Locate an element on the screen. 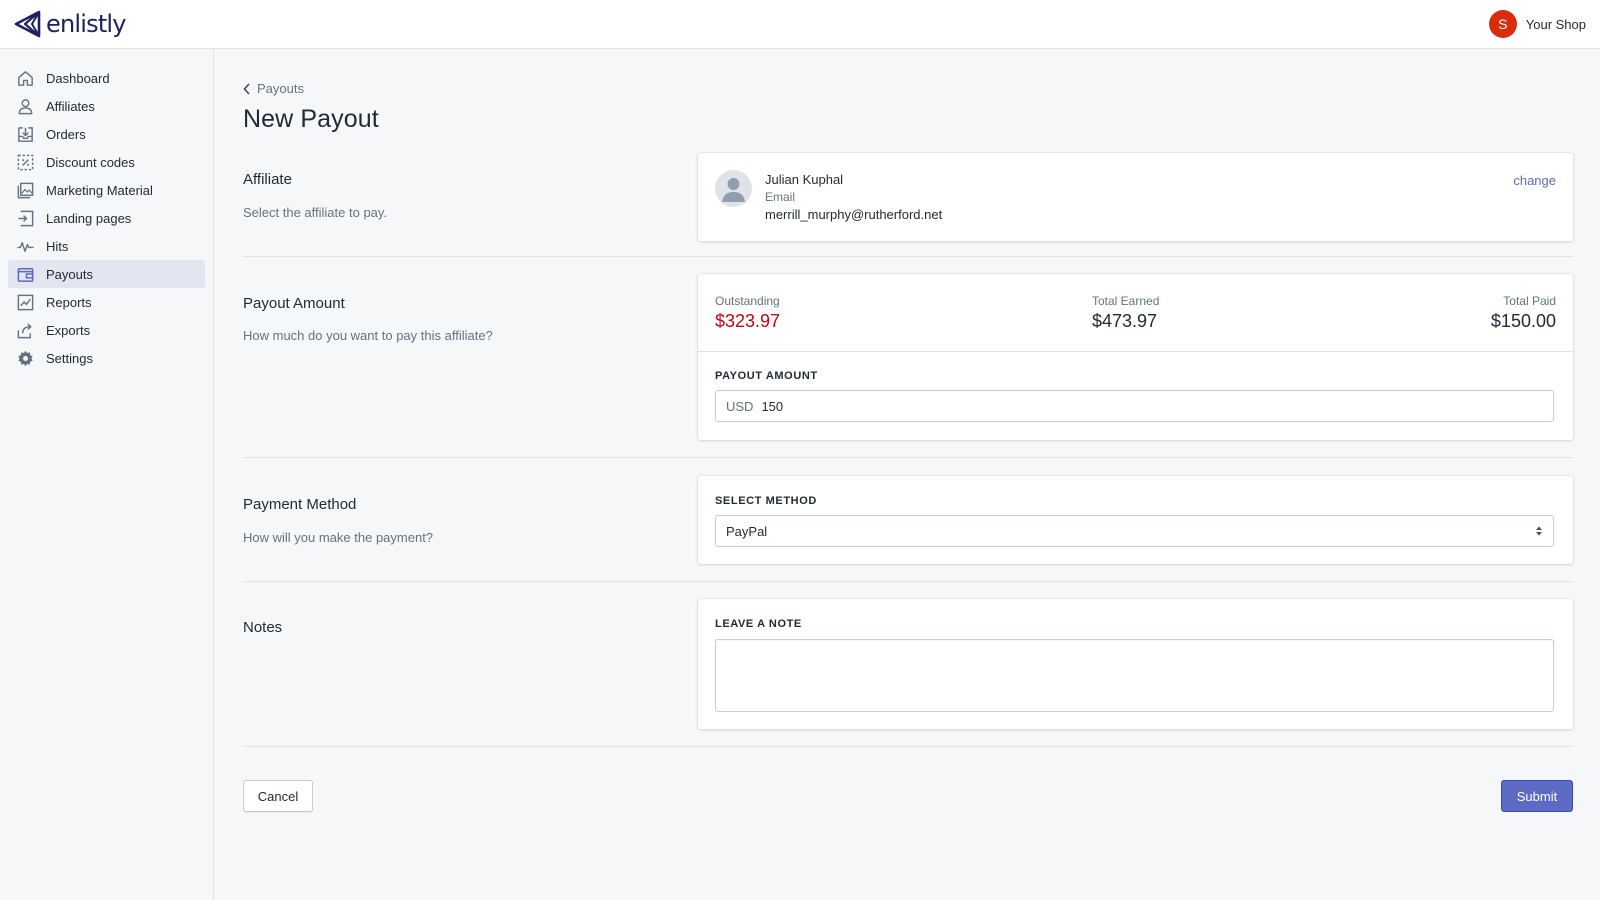 Image resolution: width=1600 pixels, height=900 pixels. sidebar-item-payouts: Payouts is located at coordinates (106, 274).